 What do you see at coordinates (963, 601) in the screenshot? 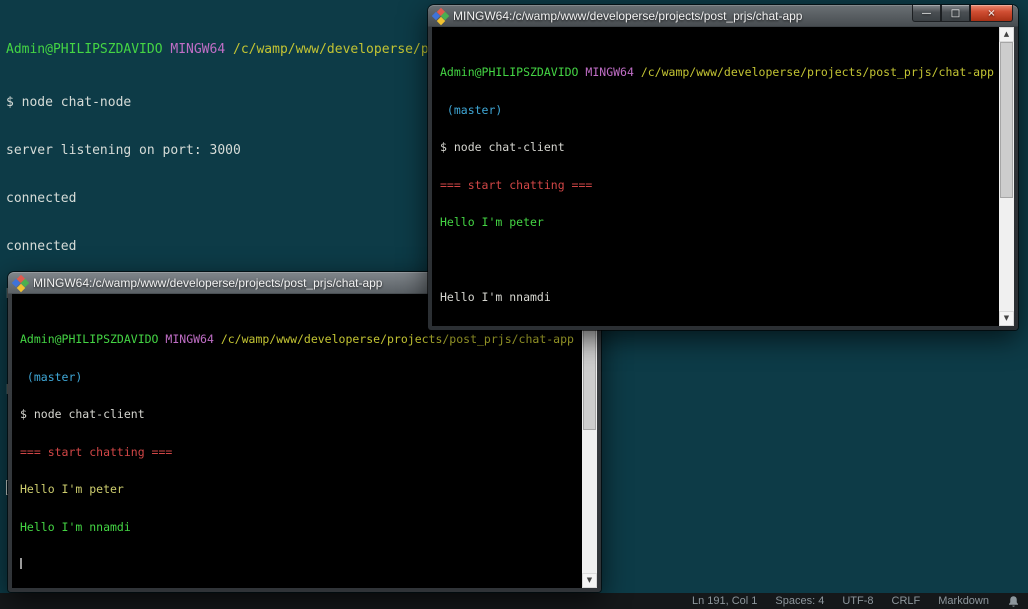
I see `status-language: Markdown` at bounding box center [963, 601].